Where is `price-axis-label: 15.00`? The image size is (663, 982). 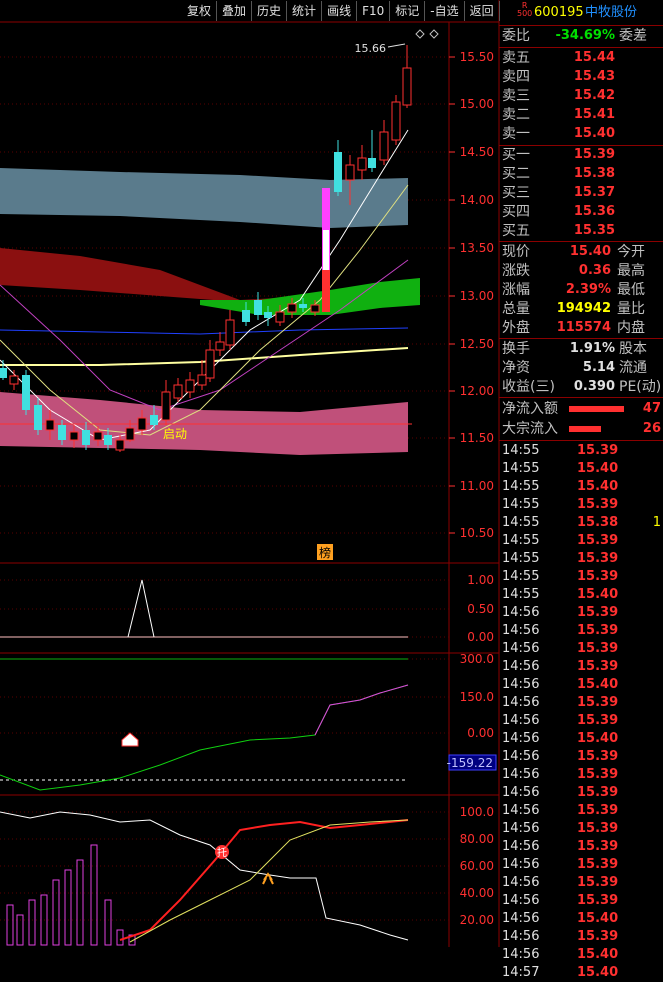 price-axis-label: 15.00 is located at coordinates (477, 104).